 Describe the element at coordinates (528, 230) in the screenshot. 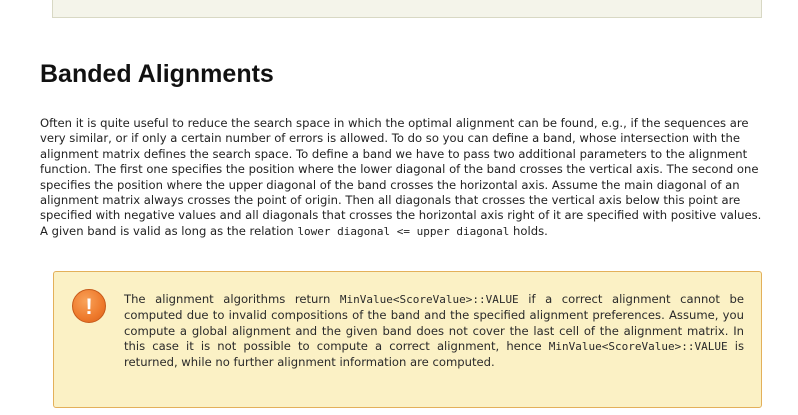

I see `paragraph-text-end: holds.` at that location.